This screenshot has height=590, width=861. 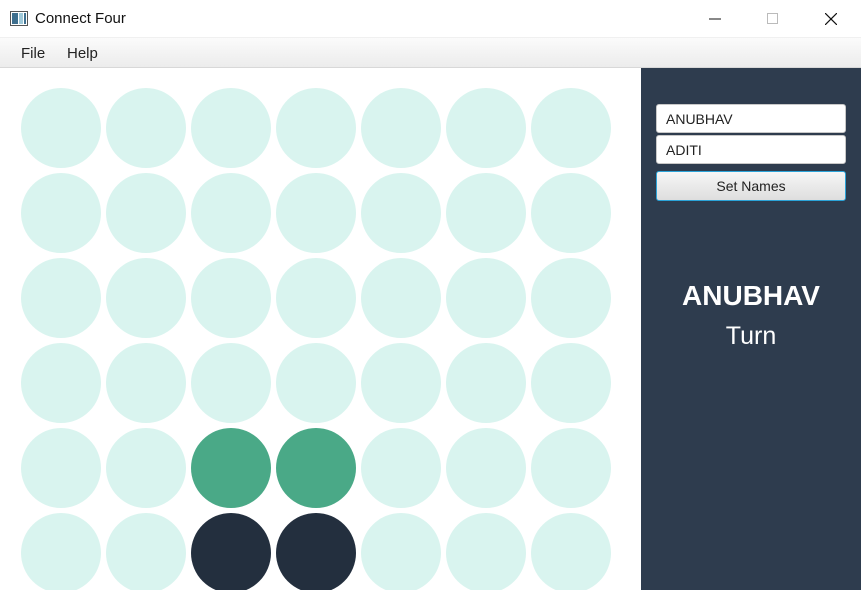 What do you see at coordinates (80, 18) in the screenshot?
I see `window-title: Connect Four` at bounding box center [80, 18].